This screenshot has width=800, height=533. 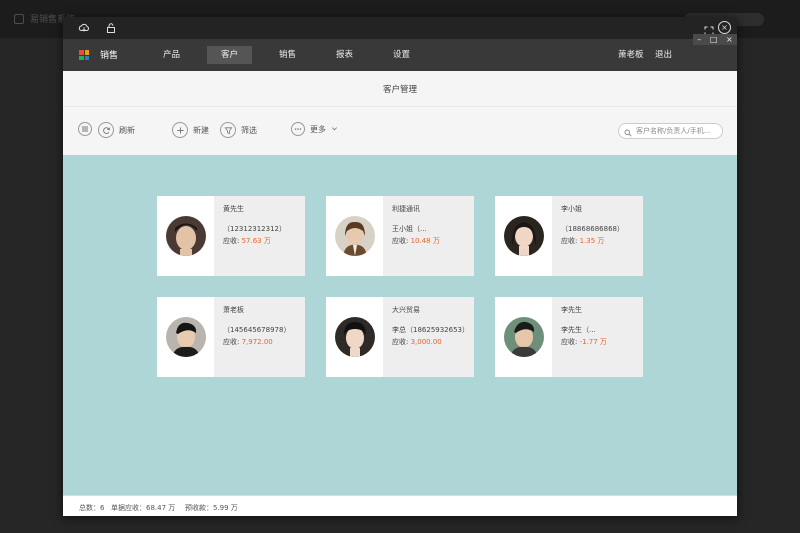 I want to click on menu-button, so click(x=85, y=129).